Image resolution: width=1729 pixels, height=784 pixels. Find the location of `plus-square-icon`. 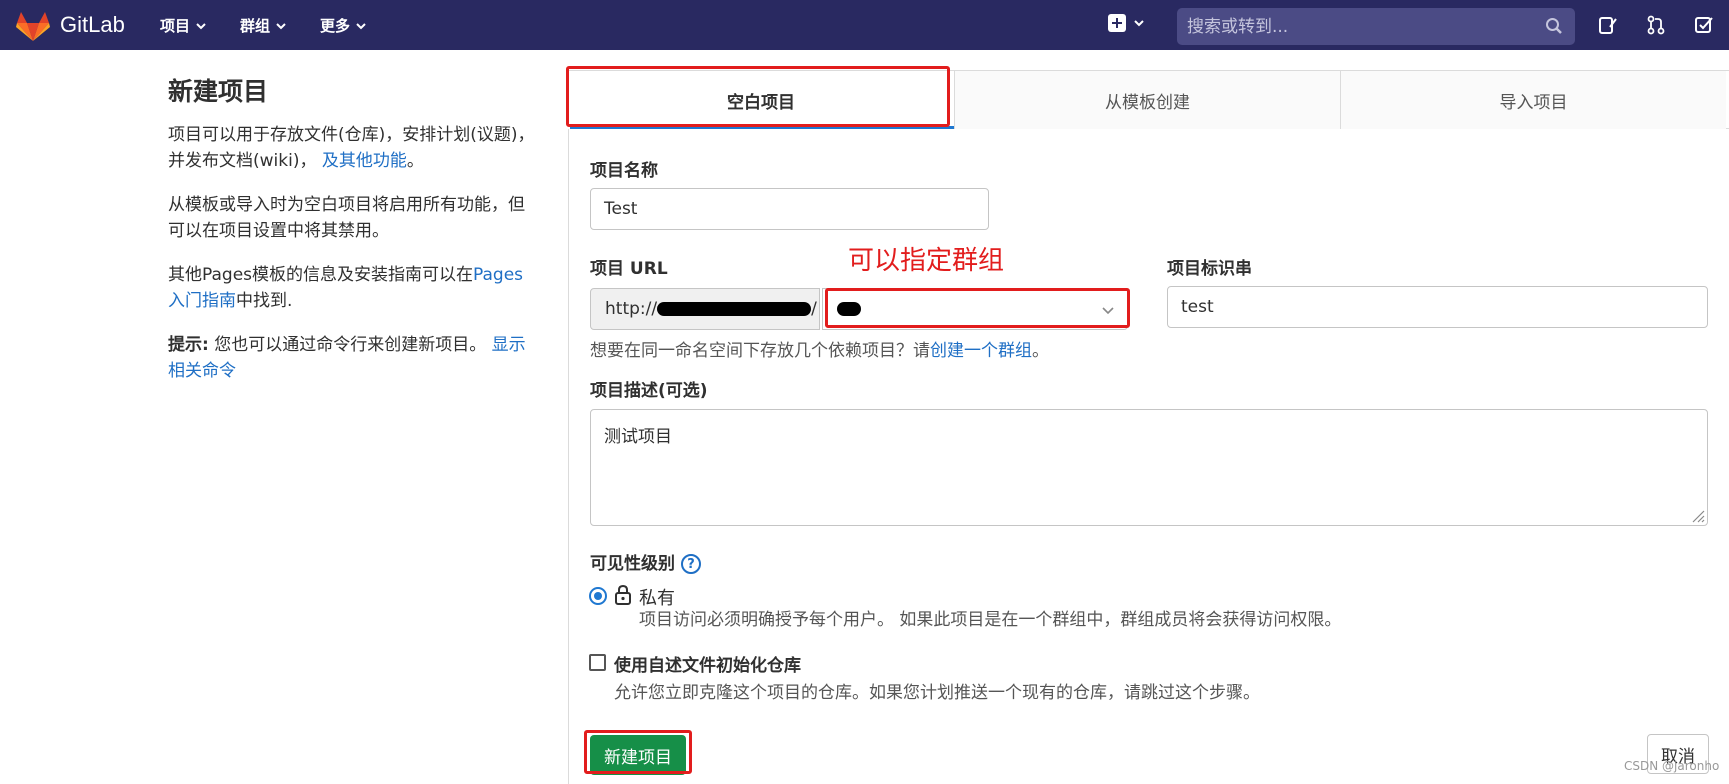

plus-square-icon is located at coordinates (1117, 23).